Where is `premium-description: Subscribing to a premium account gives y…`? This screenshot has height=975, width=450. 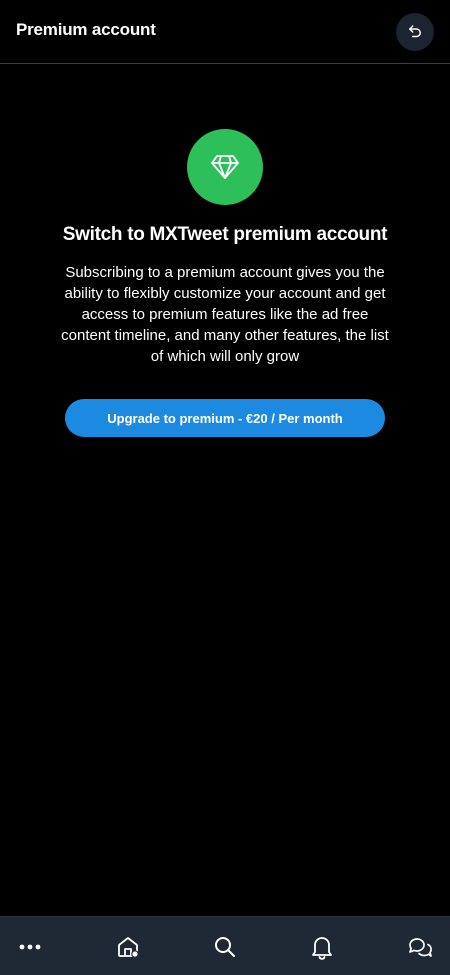 premium-description: Subscribing to a premium account gives y… is located at coordinates (225, 314).